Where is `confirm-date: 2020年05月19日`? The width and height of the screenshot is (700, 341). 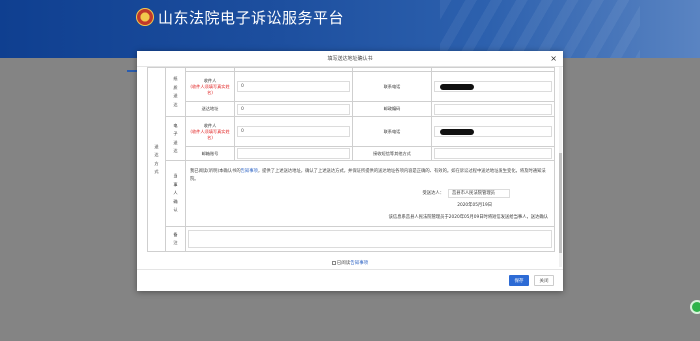
confirm-date: 2020年05月19日 is located at coordinates (474, 205).